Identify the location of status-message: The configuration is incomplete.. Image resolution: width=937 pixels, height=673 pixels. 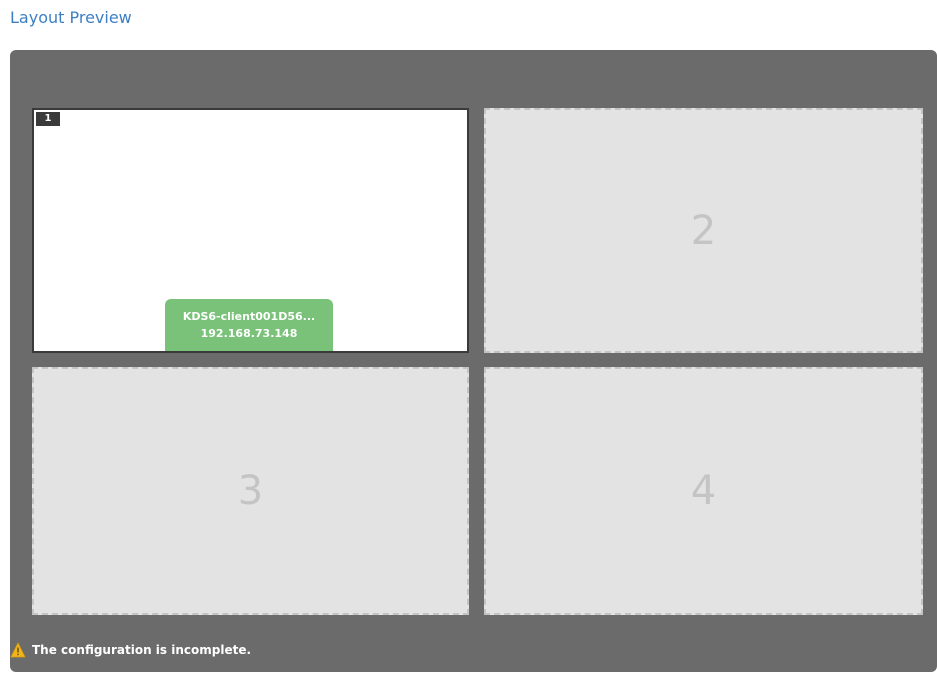
(142, 650).